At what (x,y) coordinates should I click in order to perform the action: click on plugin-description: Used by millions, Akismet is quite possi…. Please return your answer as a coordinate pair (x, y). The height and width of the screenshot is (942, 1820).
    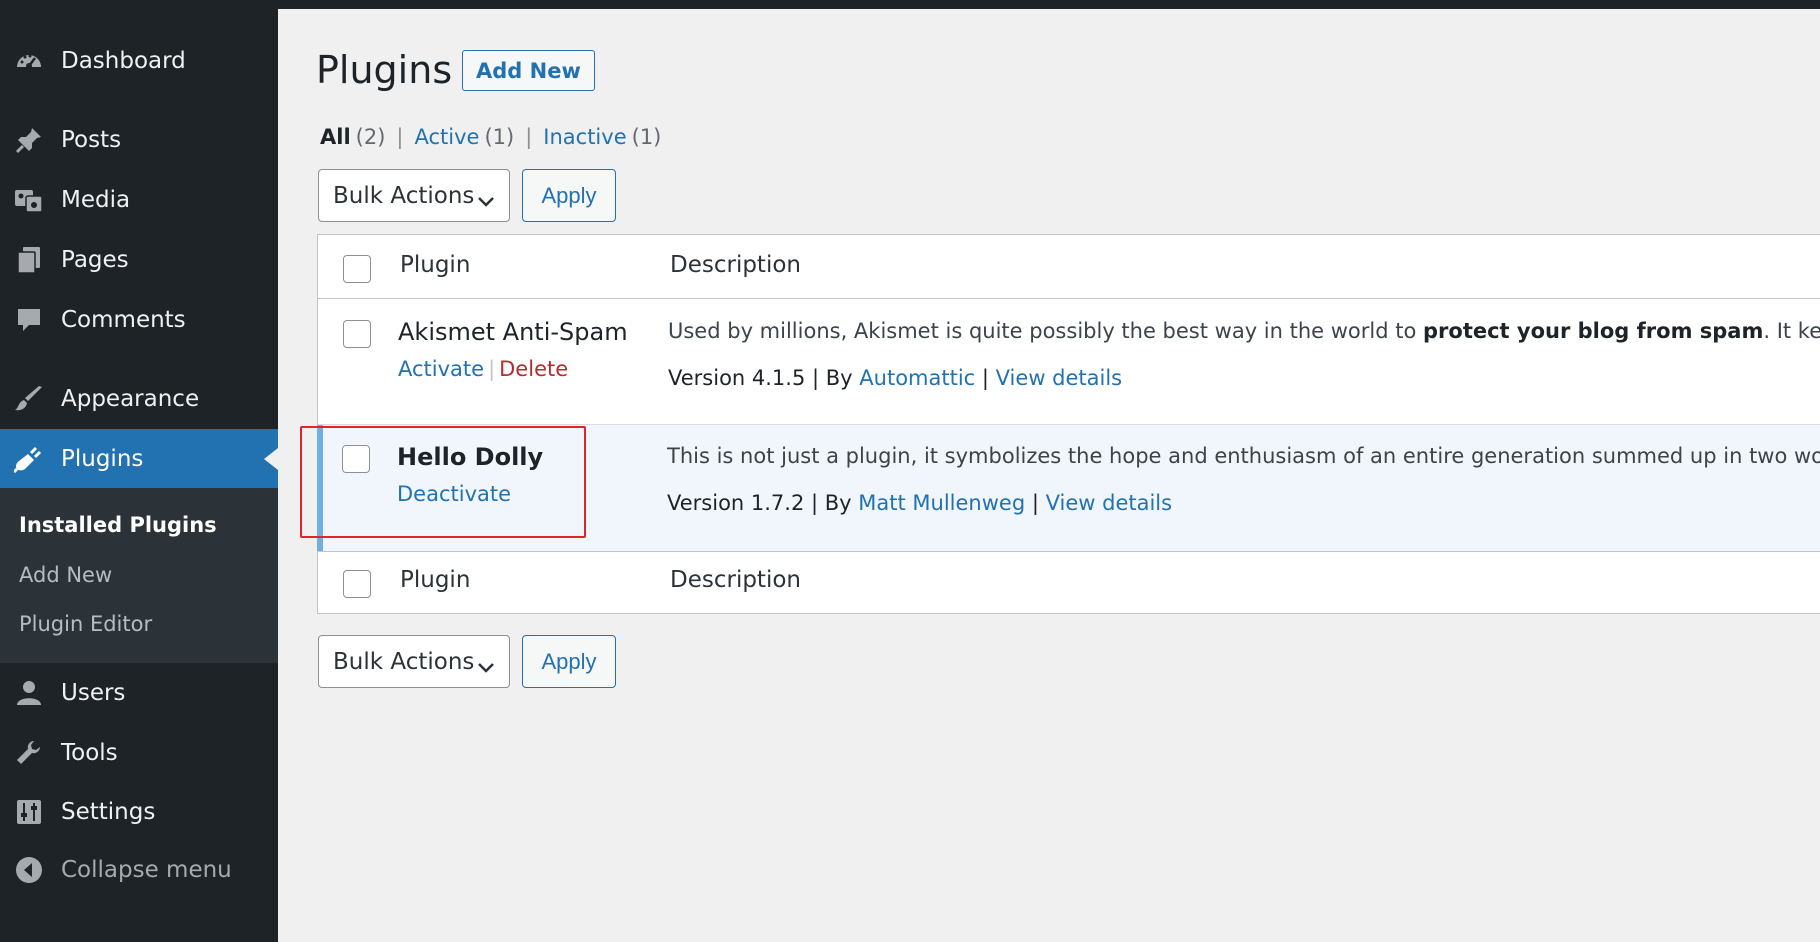
    Looking at the image, I should click on (1244, 331).